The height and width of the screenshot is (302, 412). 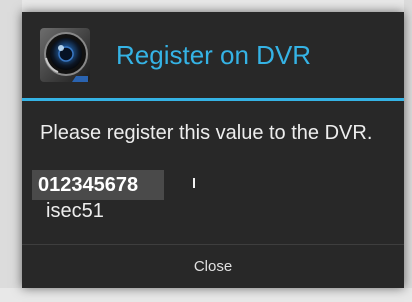 What do you see at coordinates (65, 55) in the screenshot?
I see `dvr-camera-lens-icon` at bounding box center [65, 55].